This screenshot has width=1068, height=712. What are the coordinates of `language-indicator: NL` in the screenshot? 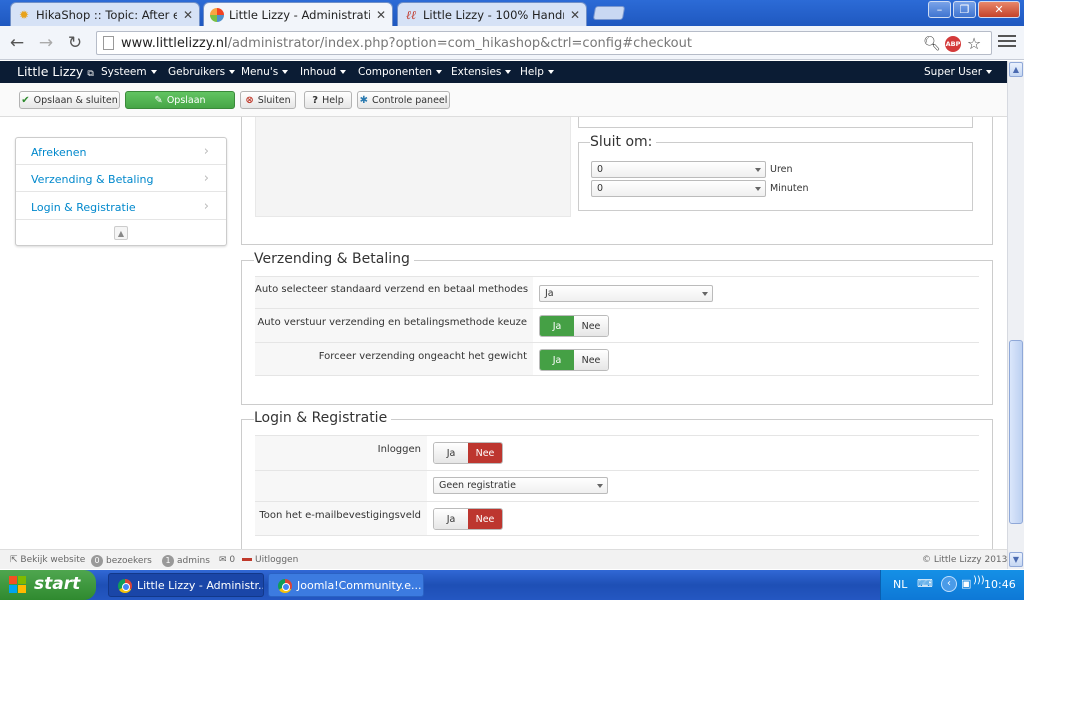 It's located at (900, 584).